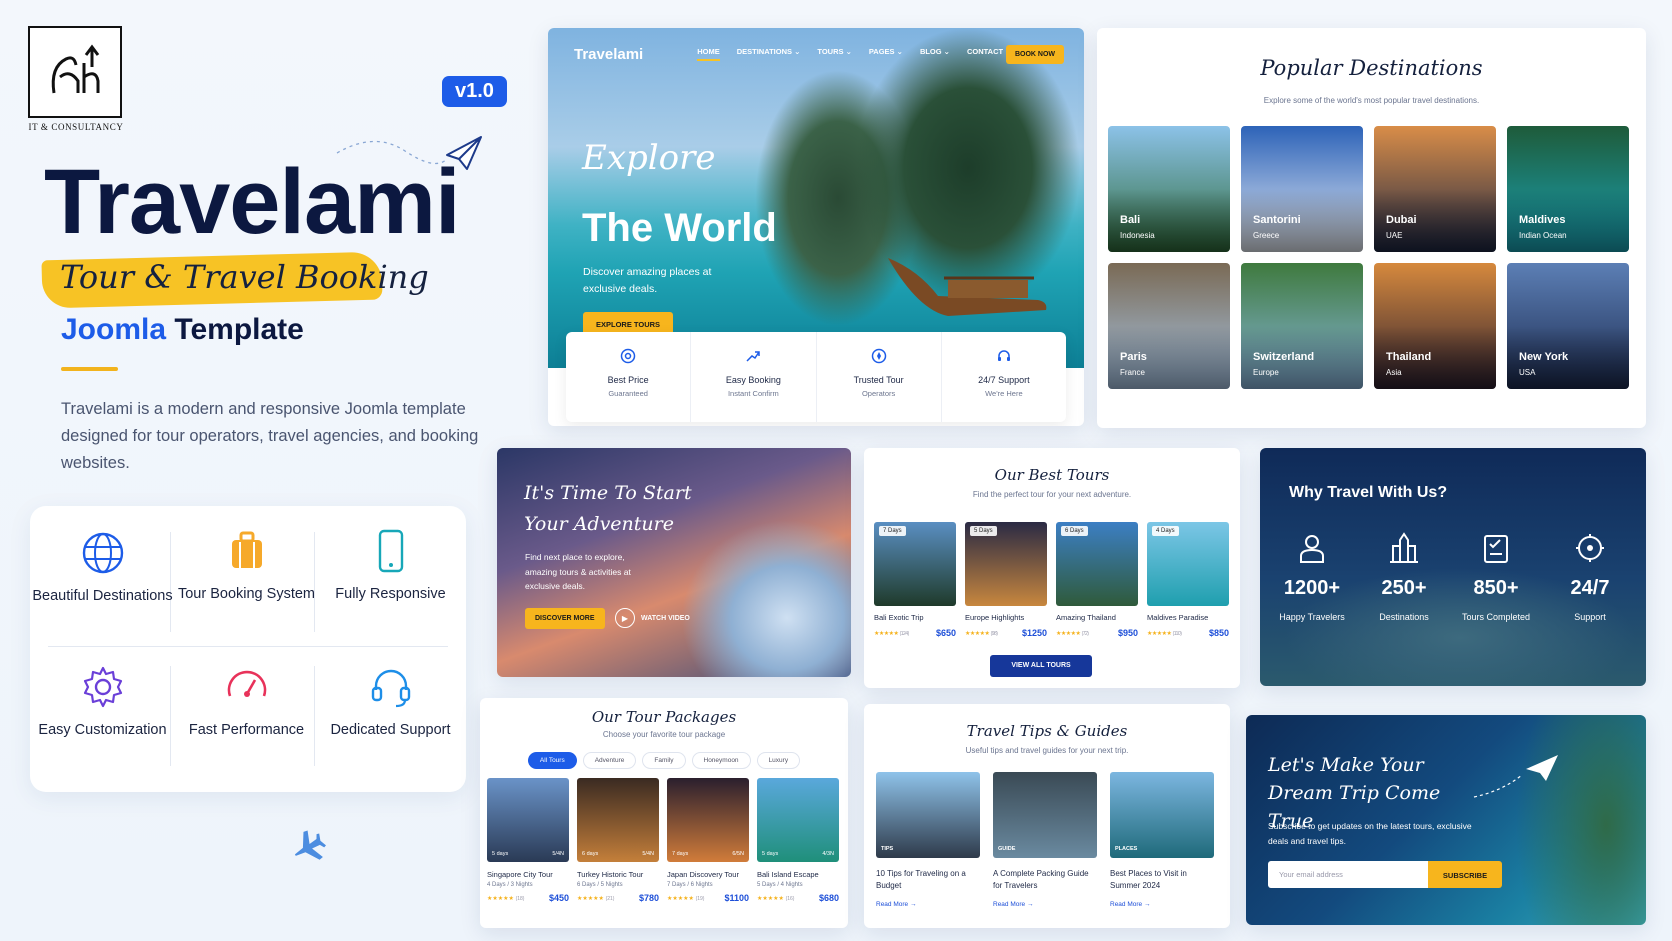  Describe the element at coordinates (776, 898) in the screenshot. I see `rating-stars: ★★★★★ (16)` at that location.